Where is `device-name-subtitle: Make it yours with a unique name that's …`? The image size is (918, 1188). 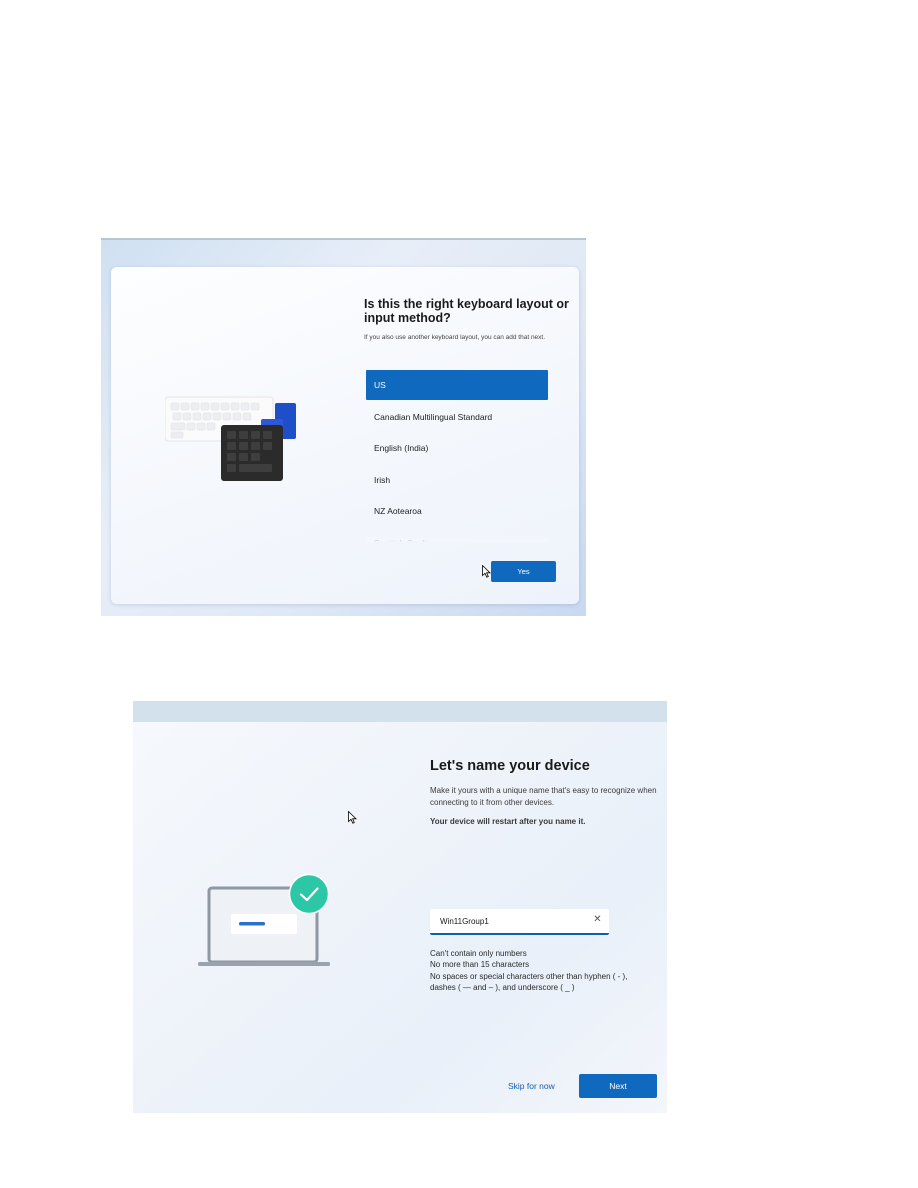 device-name-subtitle: Make it yours with a unique name that's … is located at coordinates (543, 796).